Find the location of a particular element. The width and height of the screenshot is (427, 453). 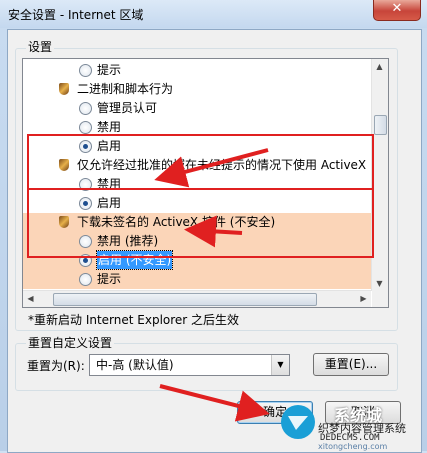

watermark-logo-icon is located at coordinates (298, 422).